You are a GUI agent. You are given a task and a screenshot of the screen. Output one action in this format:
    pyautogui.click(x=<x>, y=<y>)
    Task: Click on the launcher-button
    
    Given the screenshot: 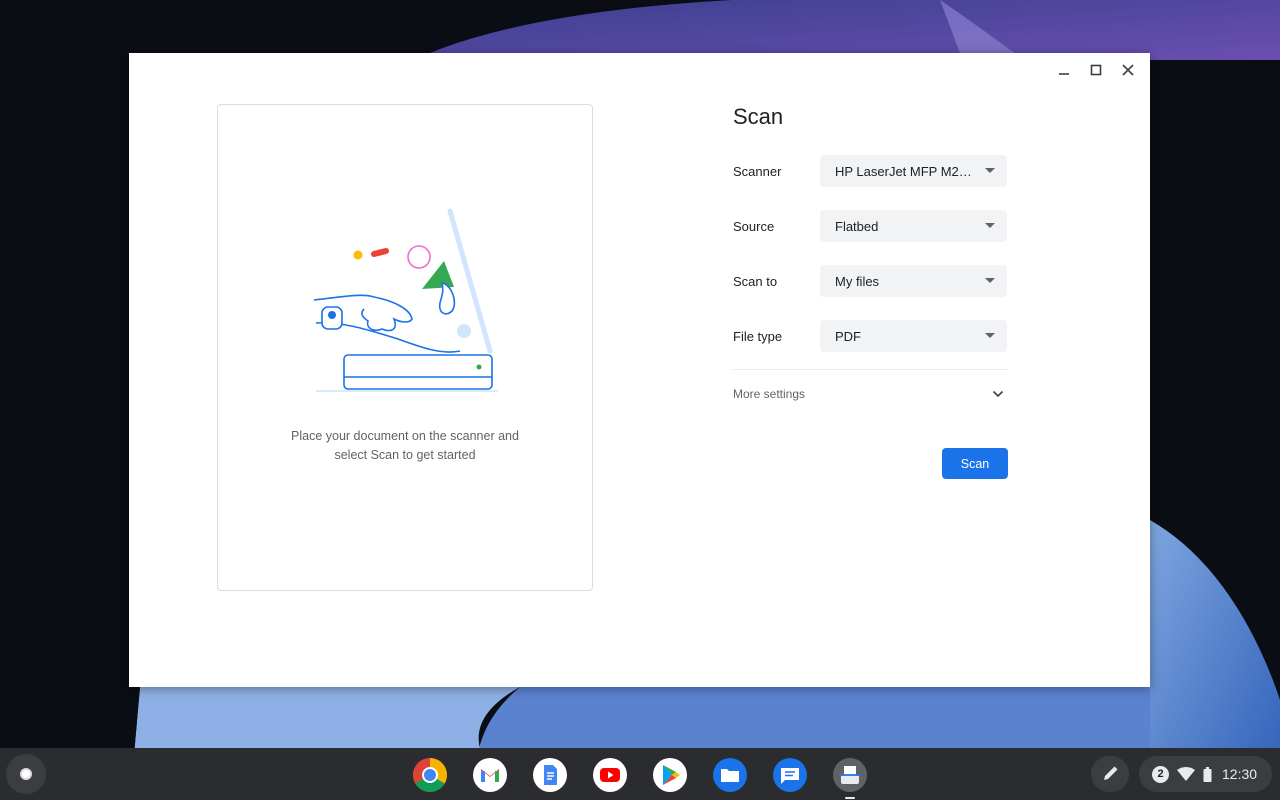 What is the action you would take?
    pyautogui.click(x=26, y=774)
    